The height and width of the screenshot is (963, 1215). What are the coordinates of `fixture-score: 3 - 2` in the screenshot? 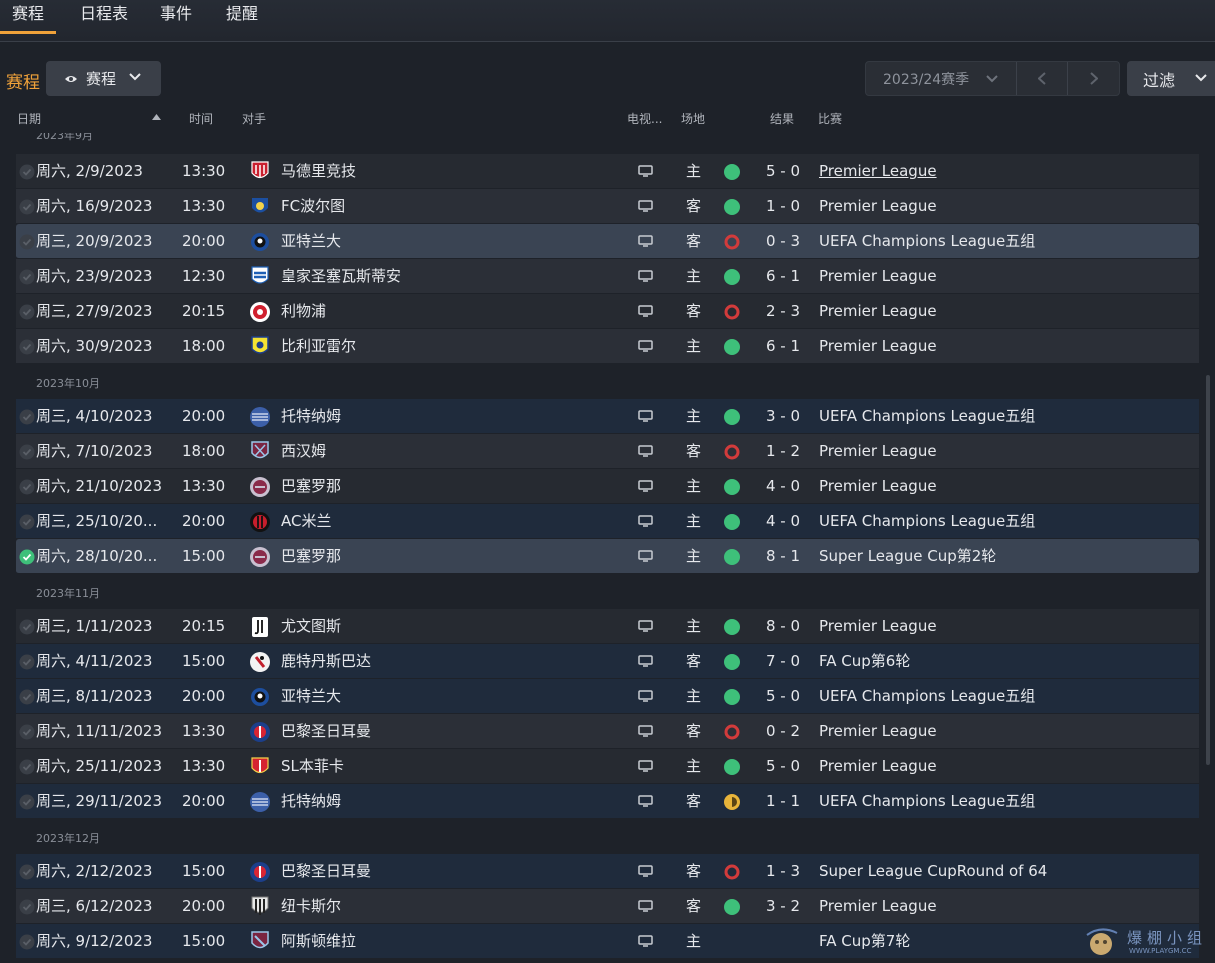 It's located at (783, 906).